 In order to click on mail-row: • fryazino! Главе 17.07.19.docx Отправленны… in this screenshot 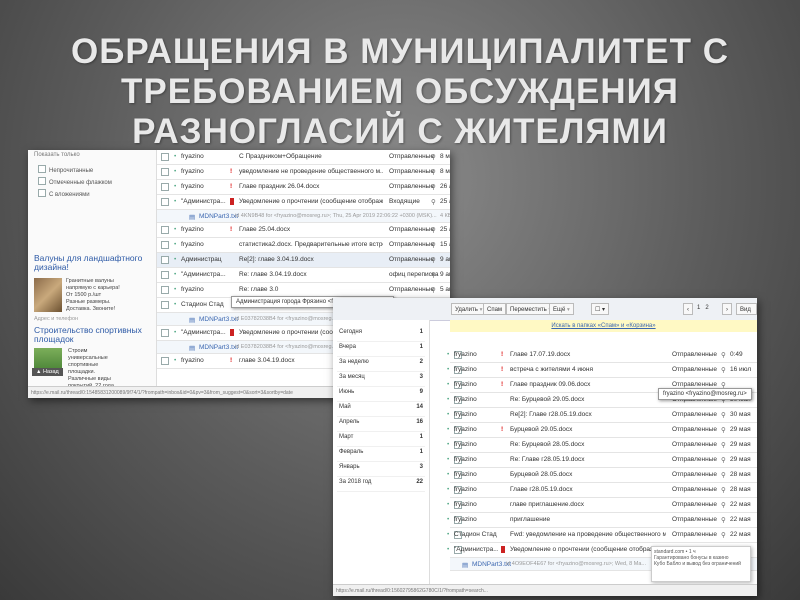, I will do `click(602, 355)`.